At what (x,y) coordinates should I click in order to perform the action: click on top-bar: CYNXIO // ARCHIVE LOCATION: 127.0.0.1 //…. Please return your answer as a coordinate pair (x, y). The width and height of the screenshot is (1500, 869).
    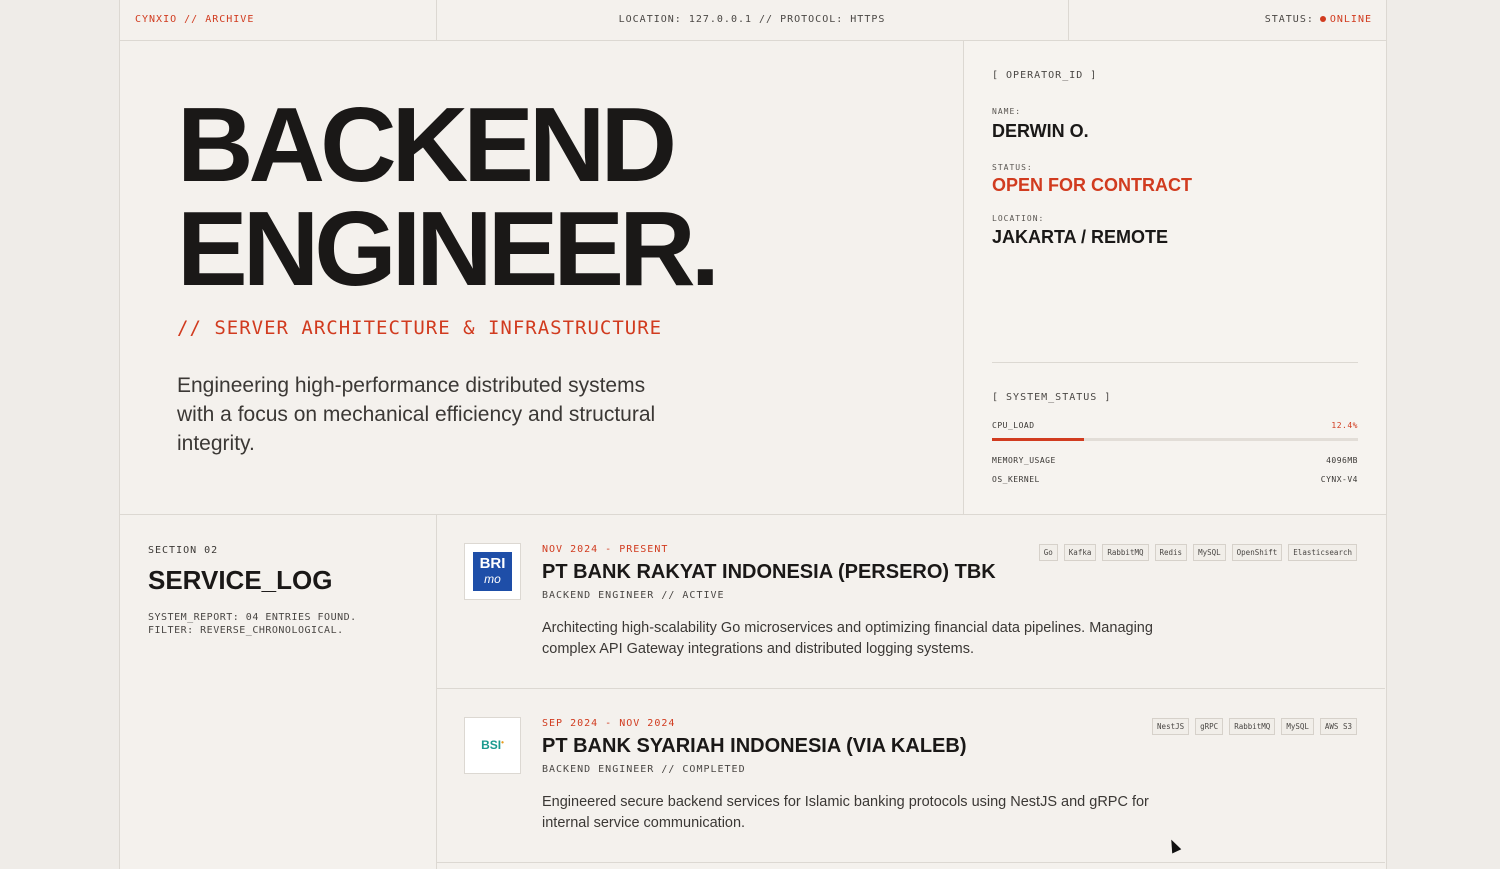
    Looking at the image, I should click on (753, 20).